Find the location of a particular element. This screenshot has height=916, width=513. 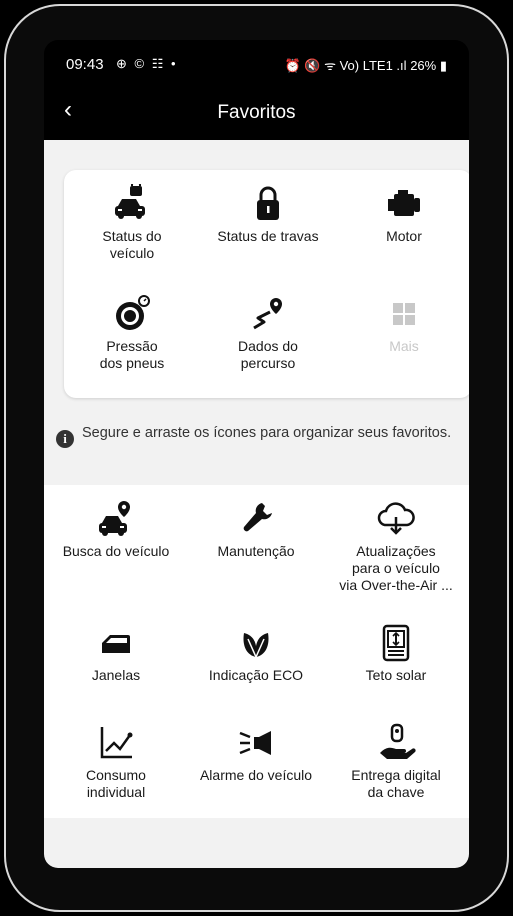

favorite-label: Status do veículo is located at coordinates (132, 244).